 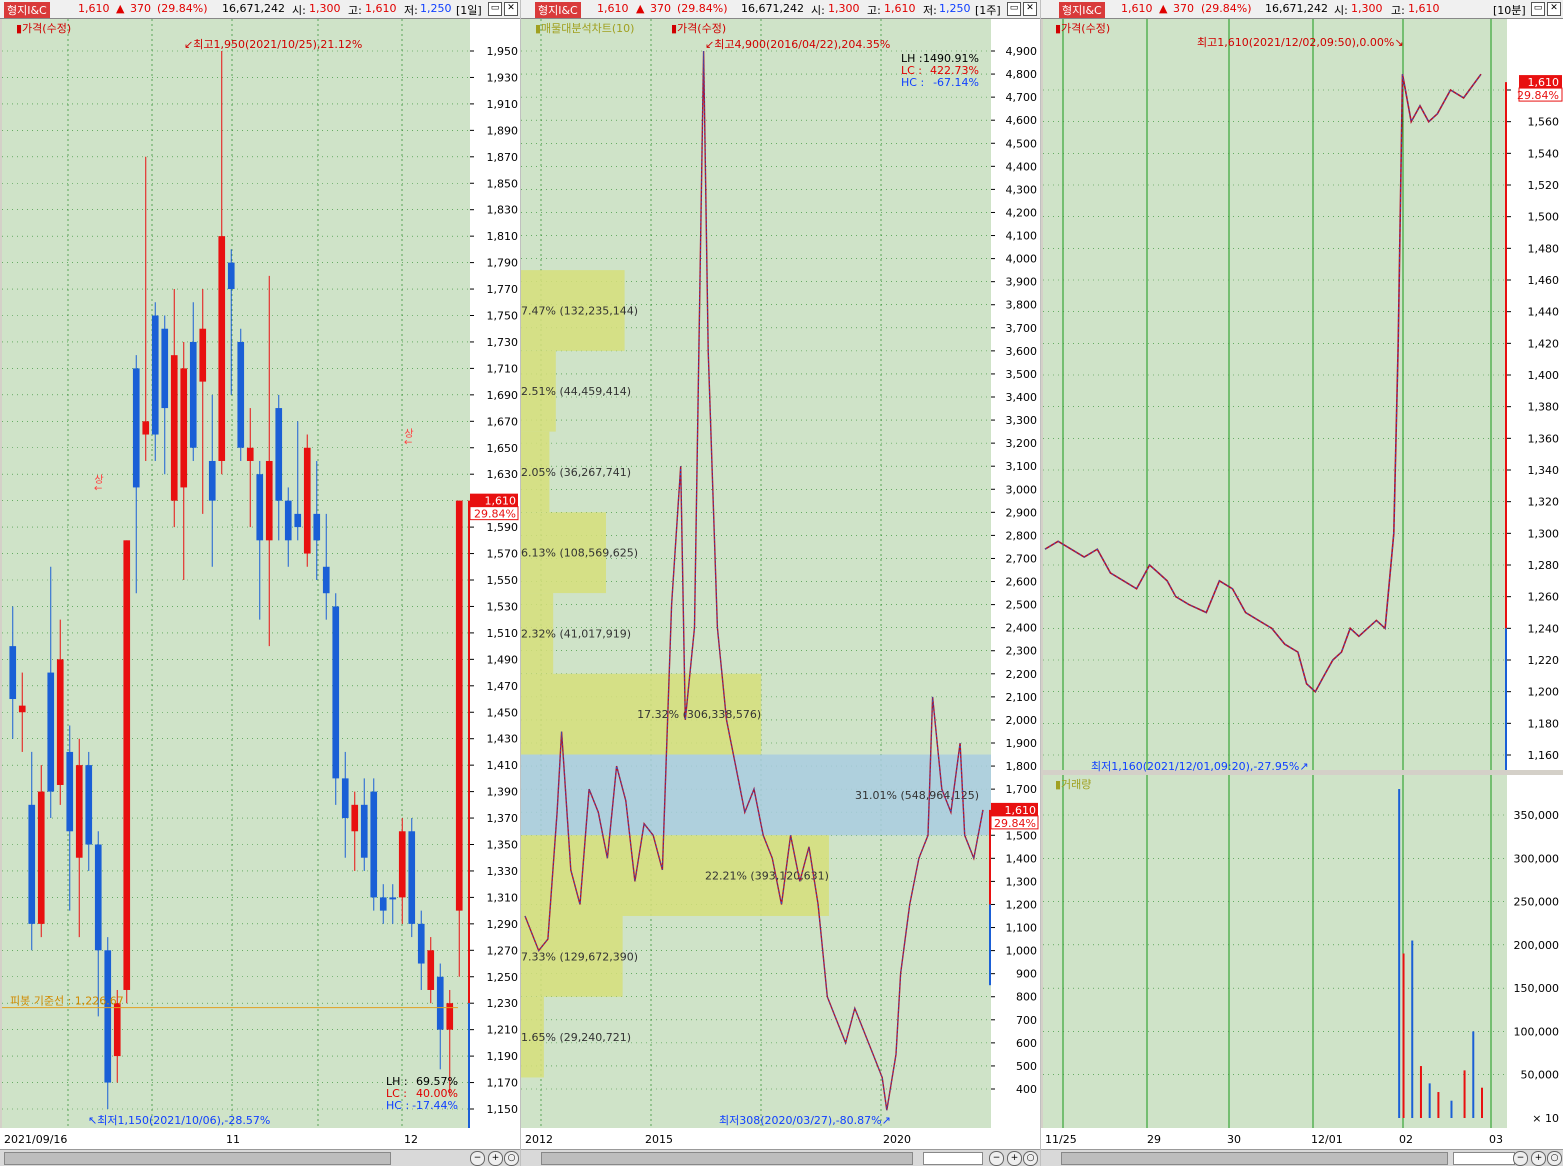 What do you see at coordinates (408, 437) in the screenshot?
I see `limit-up-mark: 상↓` at bounding box center [408, 437].